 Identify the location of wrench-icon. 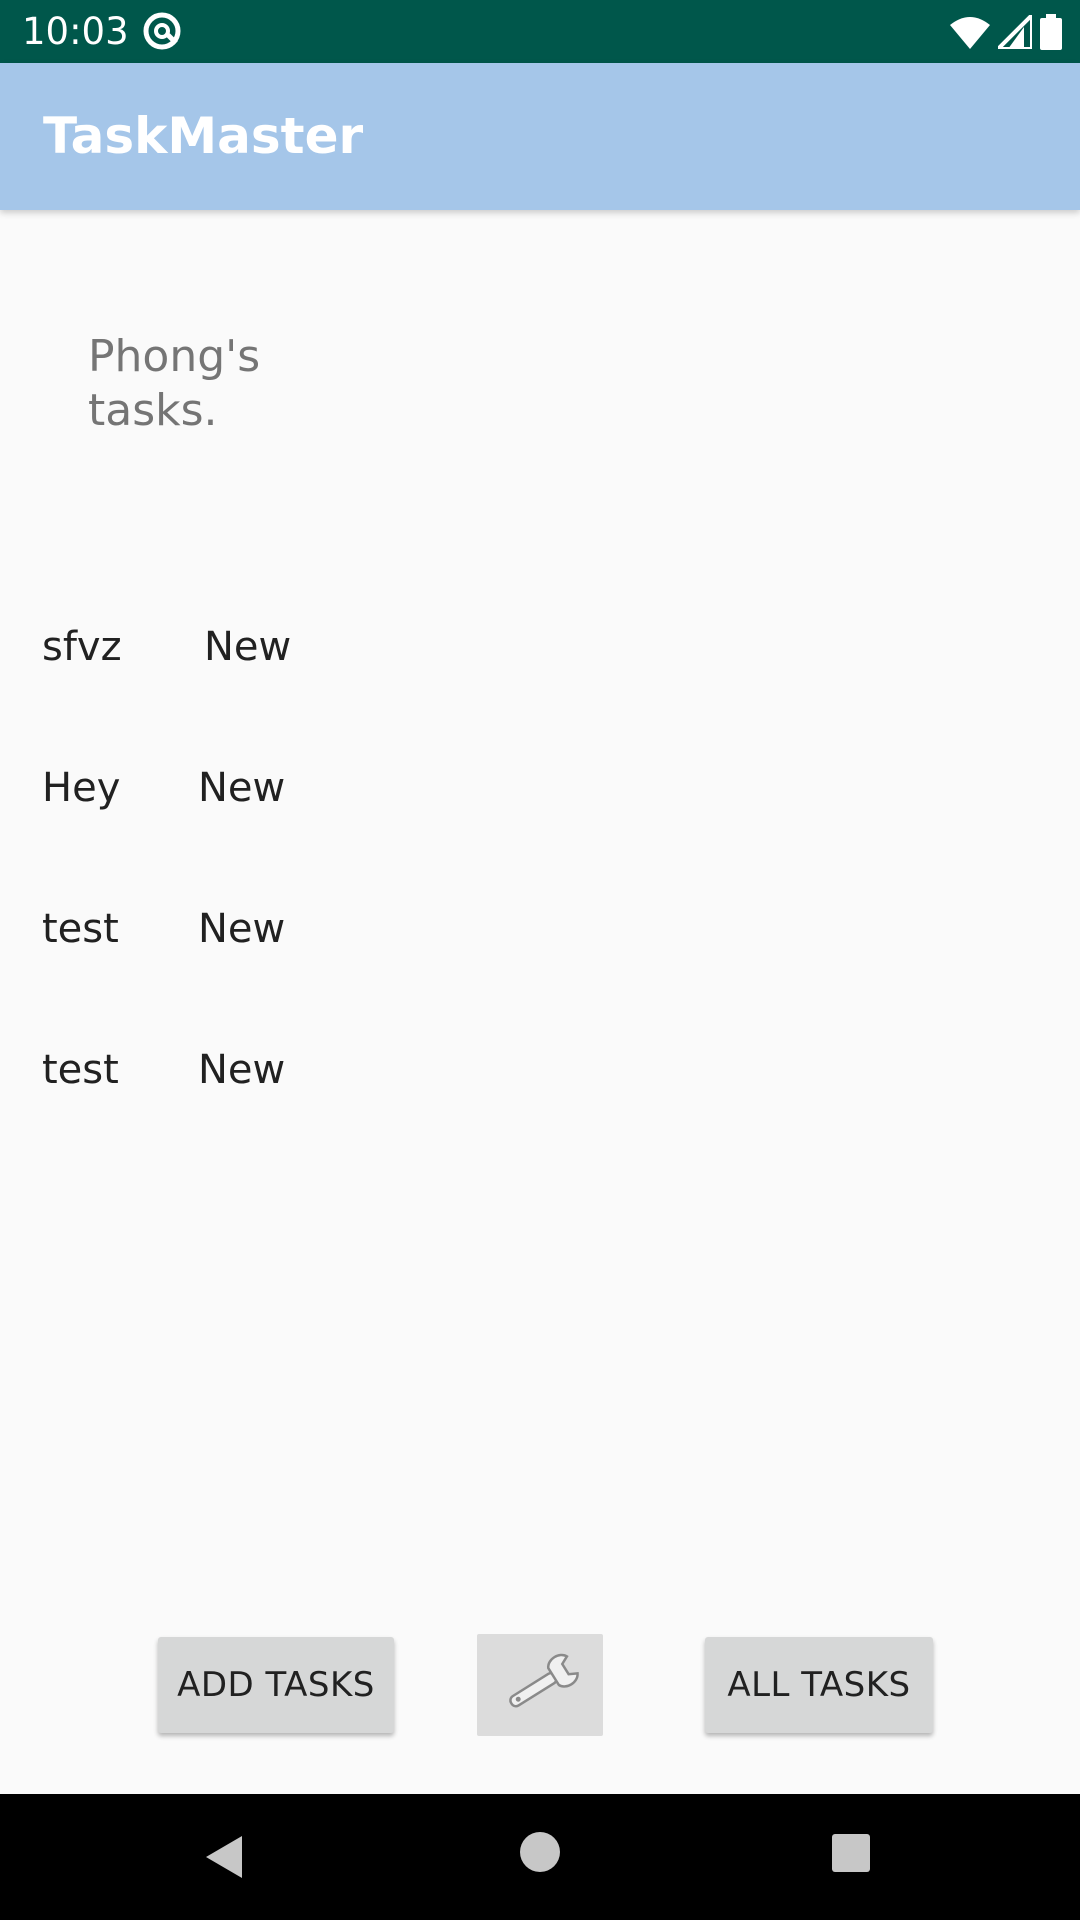
(544, 1680).